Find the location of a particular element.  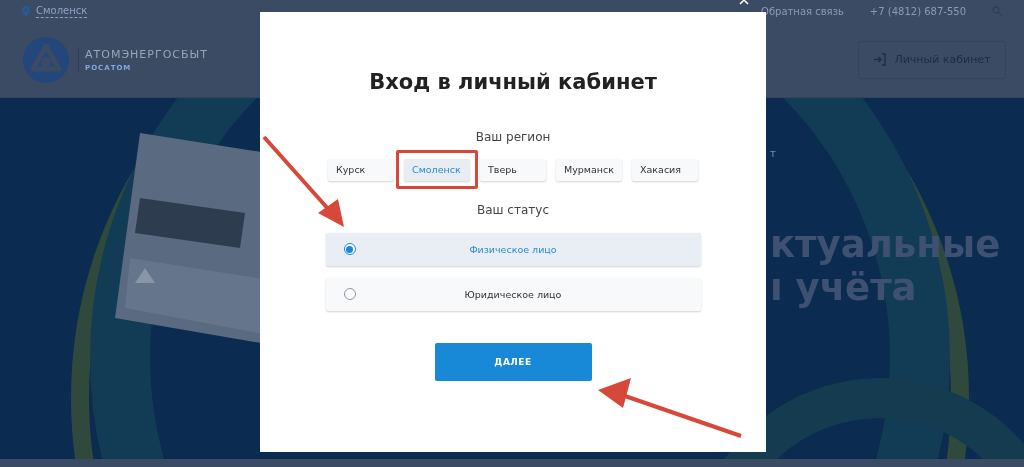

region-option: Смоленск is located at coordinates (437, 169).